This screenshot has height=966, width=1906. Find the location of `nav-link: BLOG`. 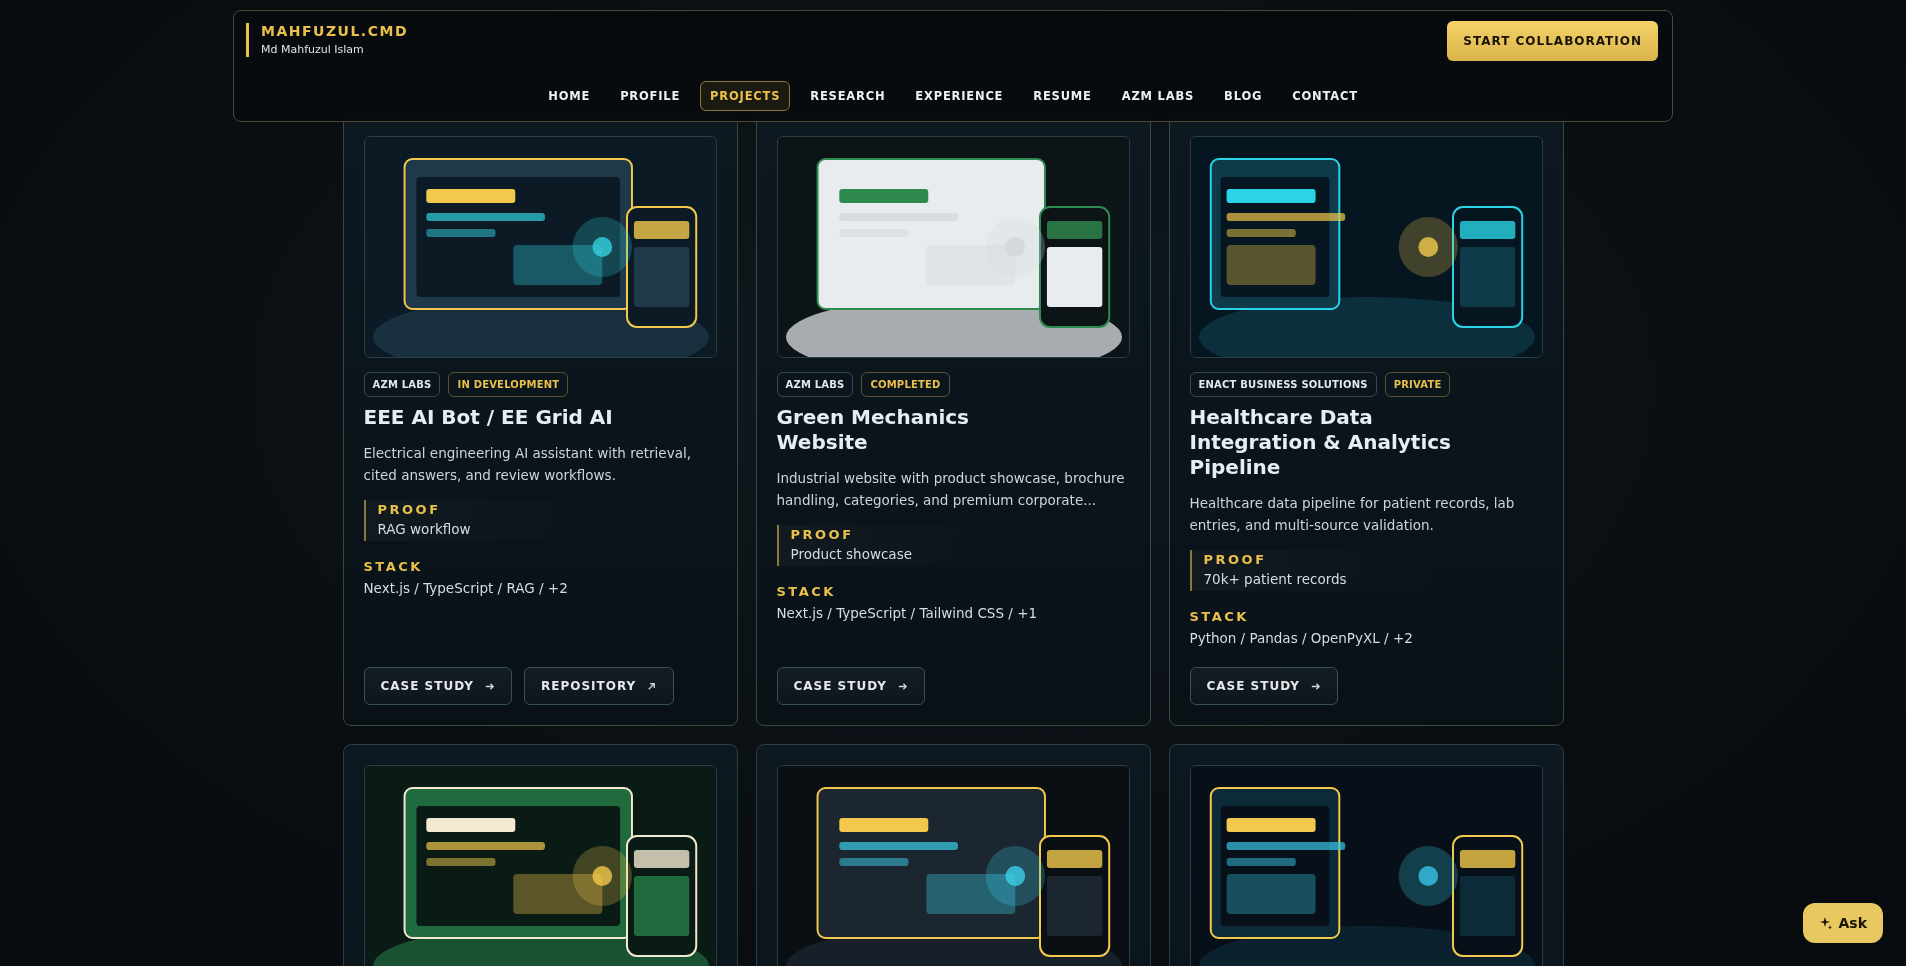

nav-link: BLOG is located at coordinates (1243, 96).